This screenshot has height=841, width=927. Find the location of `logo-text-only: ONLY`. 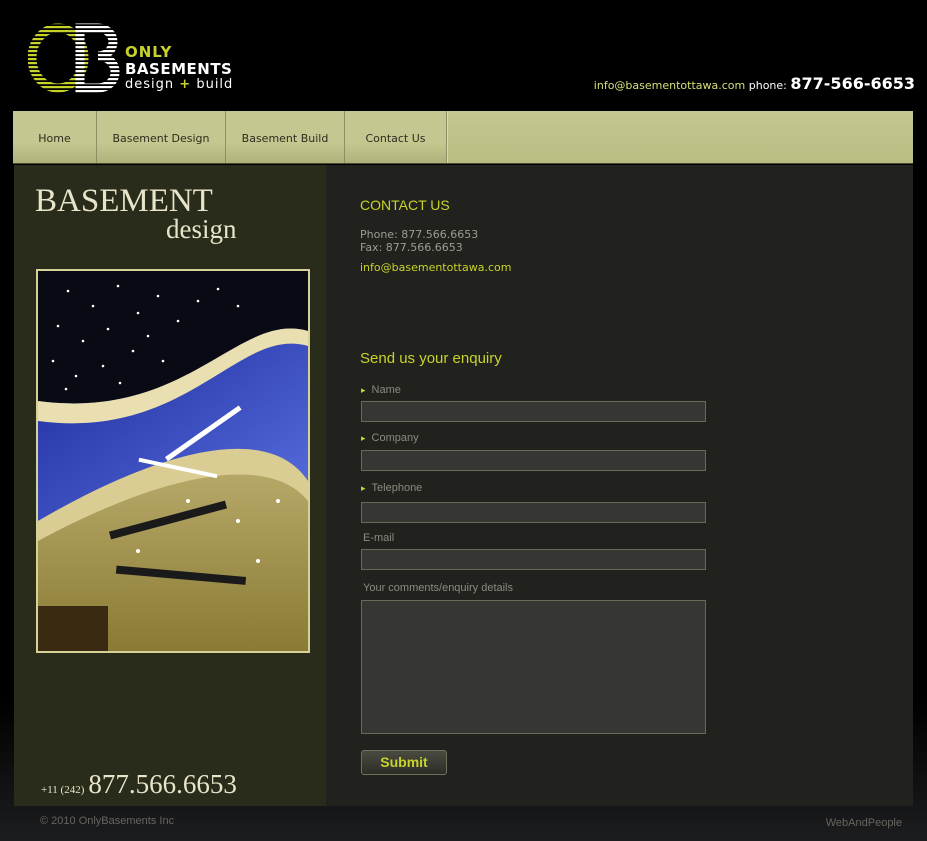

logo-text-only: ONLY is located at coordinates (149, 52).